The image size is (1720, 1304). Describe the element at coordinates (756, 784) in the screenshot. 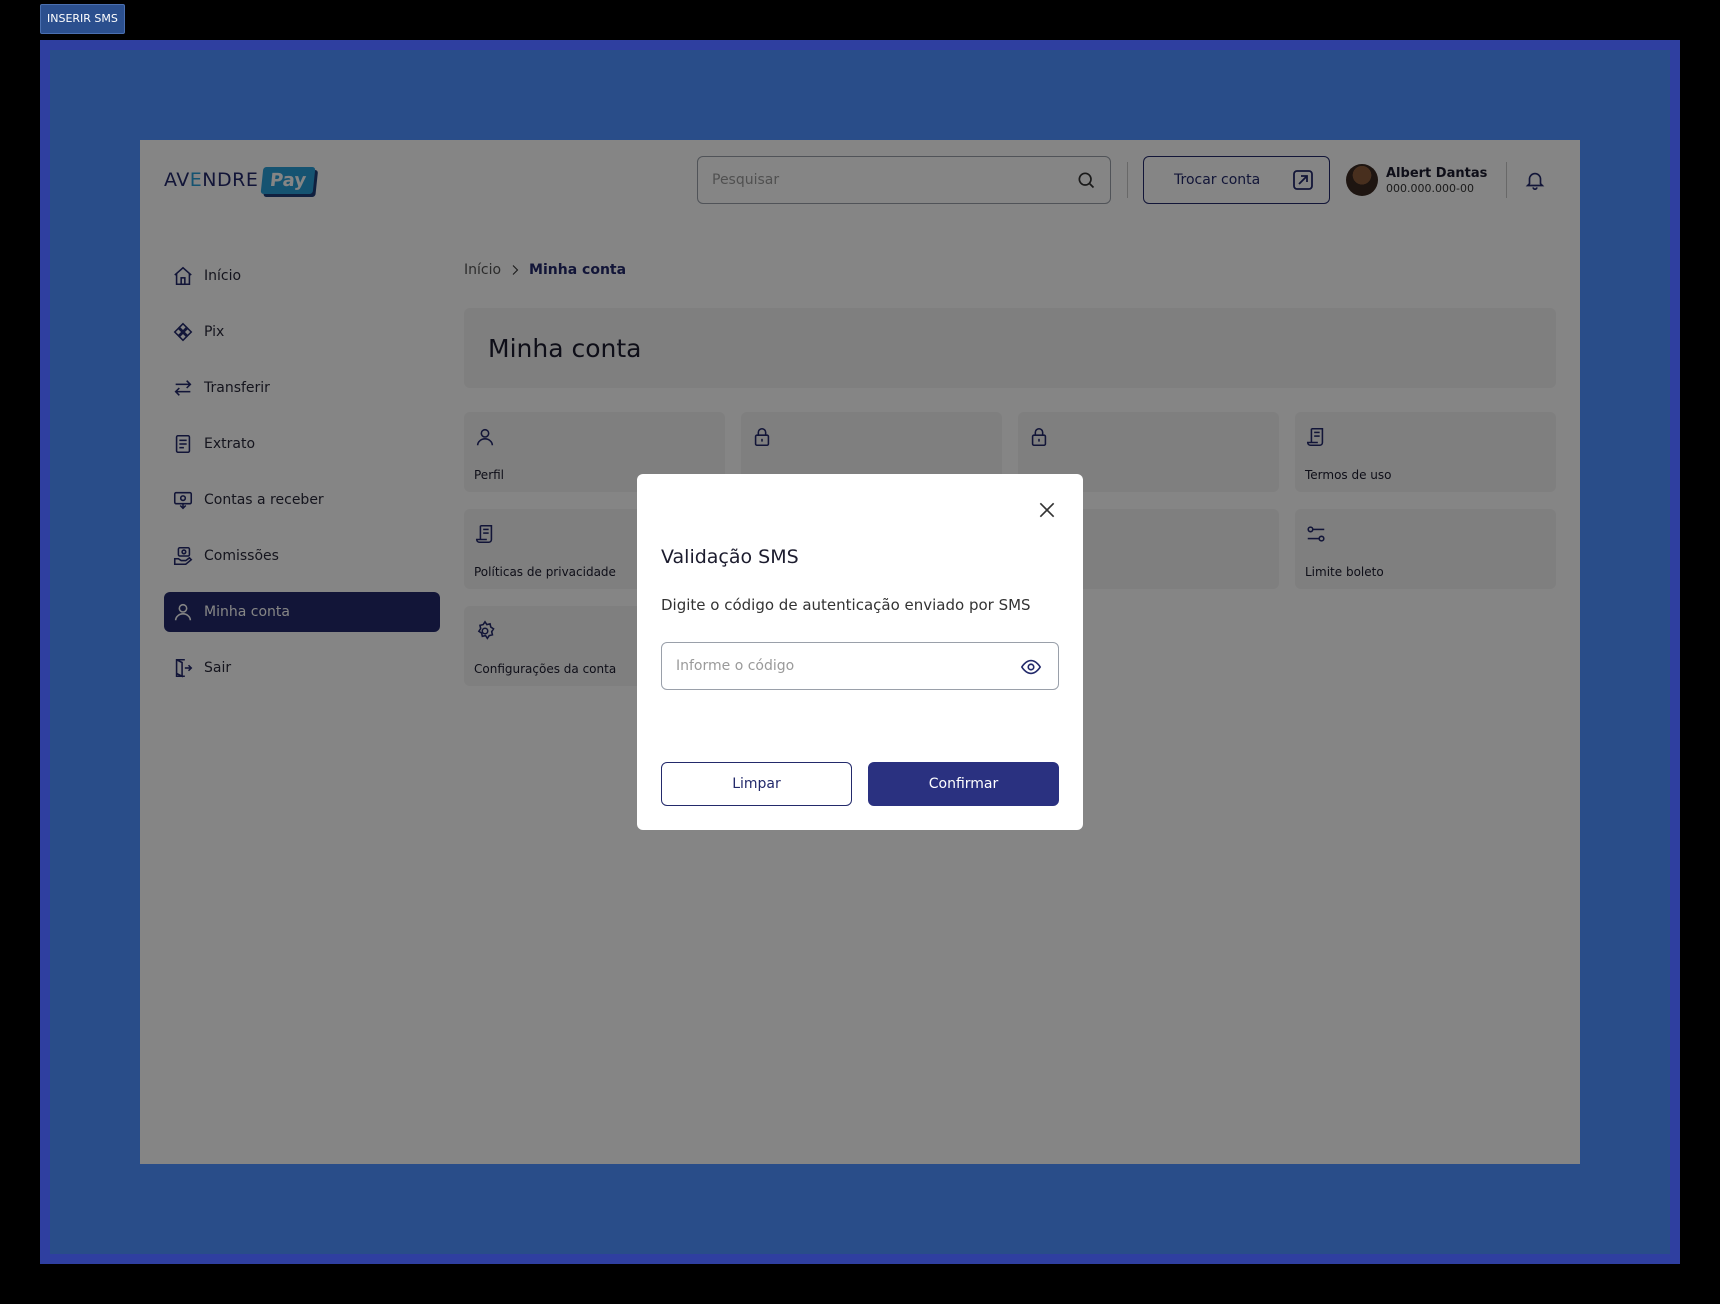

I see `clear-button: Limpar` at that location.